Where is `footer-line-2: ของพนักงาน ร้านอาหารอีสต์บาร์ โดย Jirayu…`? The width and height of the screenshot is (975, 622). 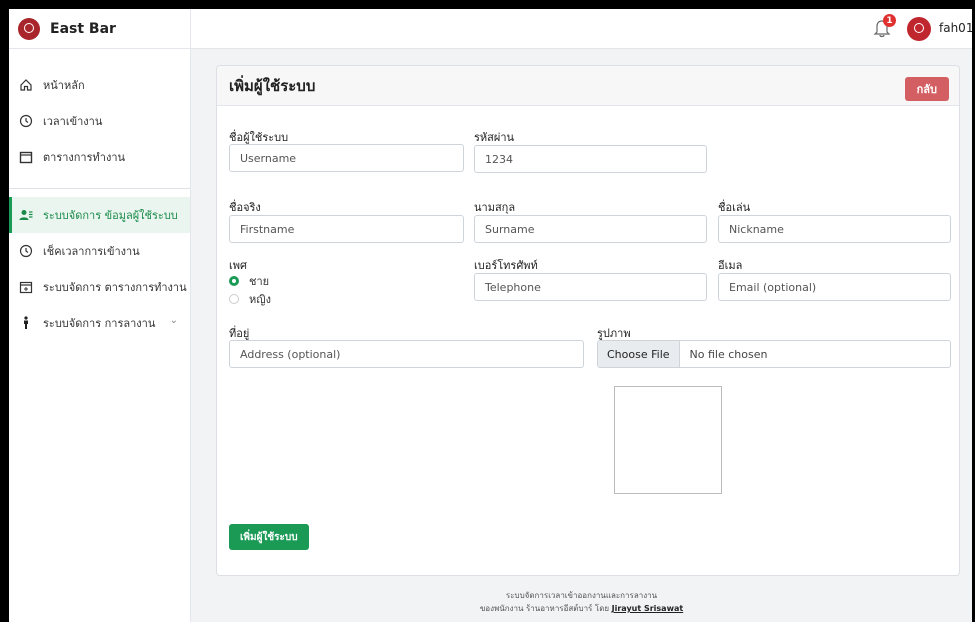 footer-line-2: ของพนักงาน ร้านอาหารอีสต์บาร์ โดย Jirayu… is located at coordinates (581, 608).